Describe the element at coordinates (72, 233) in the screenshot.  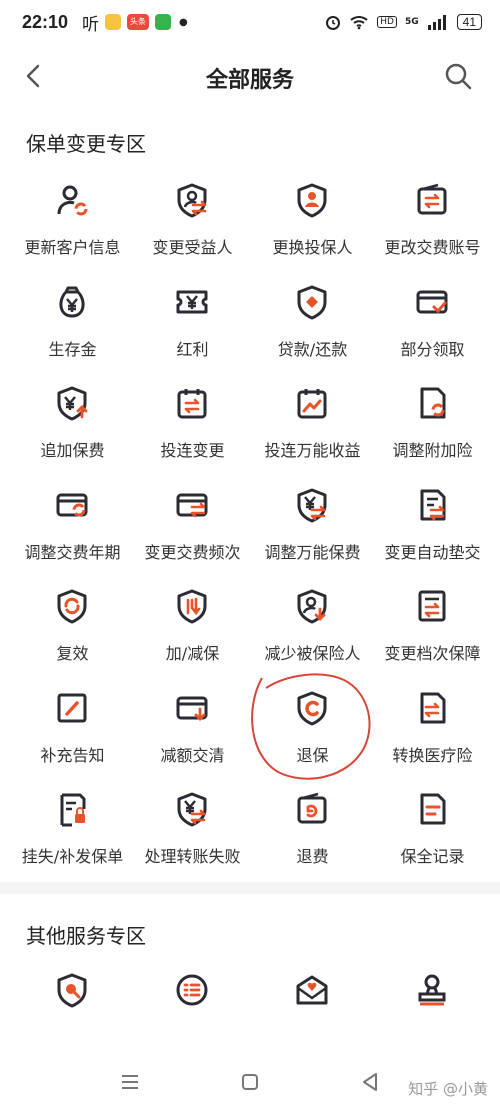
I see `service-item: 更新客户信息` at that location.